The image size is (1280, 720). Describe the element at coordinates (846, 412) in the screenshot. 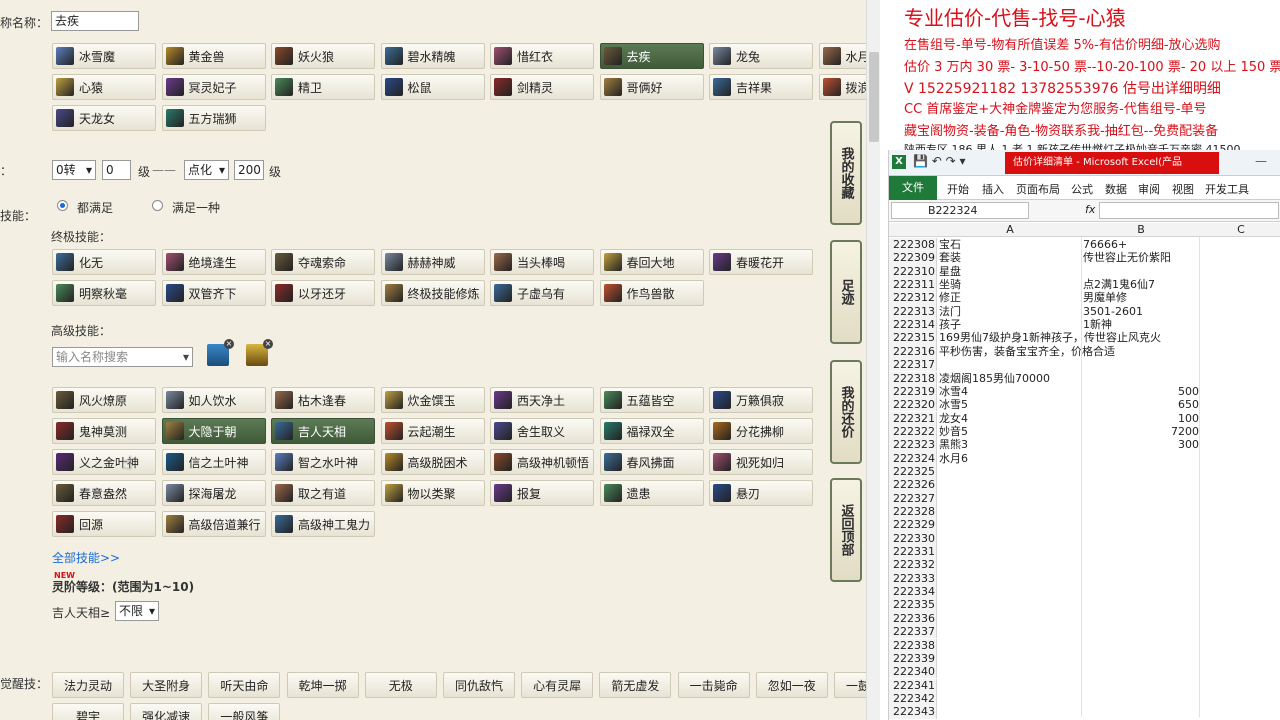

I see `my-bargain-button: 我的还价` at that location.